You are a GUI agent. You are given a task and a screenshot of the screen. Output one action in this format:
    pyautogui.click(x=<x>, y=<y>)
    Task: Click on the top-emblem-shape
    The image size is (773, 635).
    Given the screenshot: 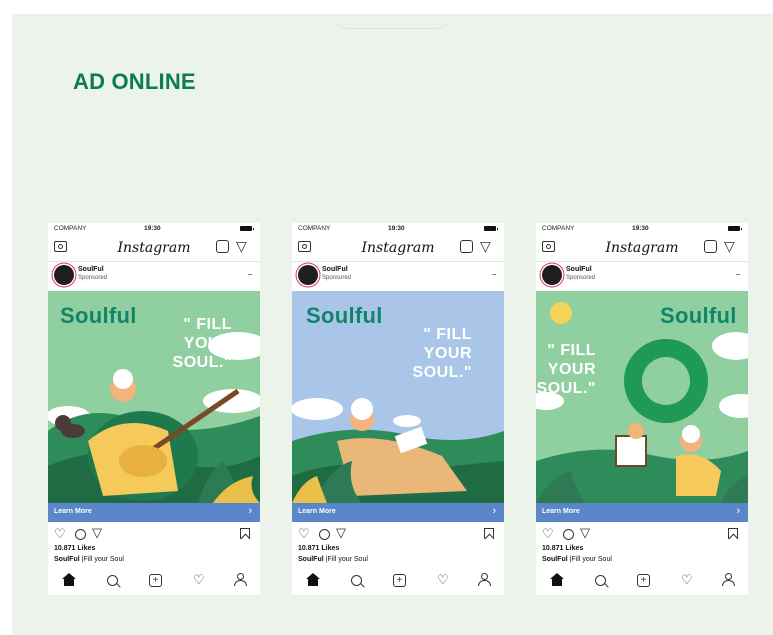 What is the action you would take?
    pyautogui.click(x=392, y=21)
    